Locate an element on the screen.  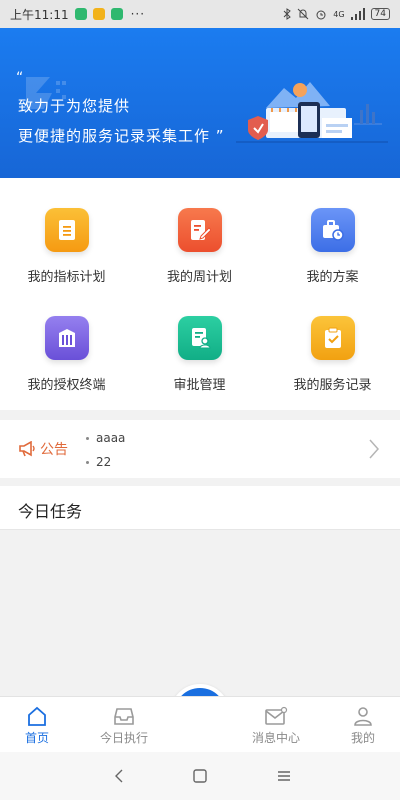
grid-item-label: 我的授权终端 is located at coordinates (66, 385).